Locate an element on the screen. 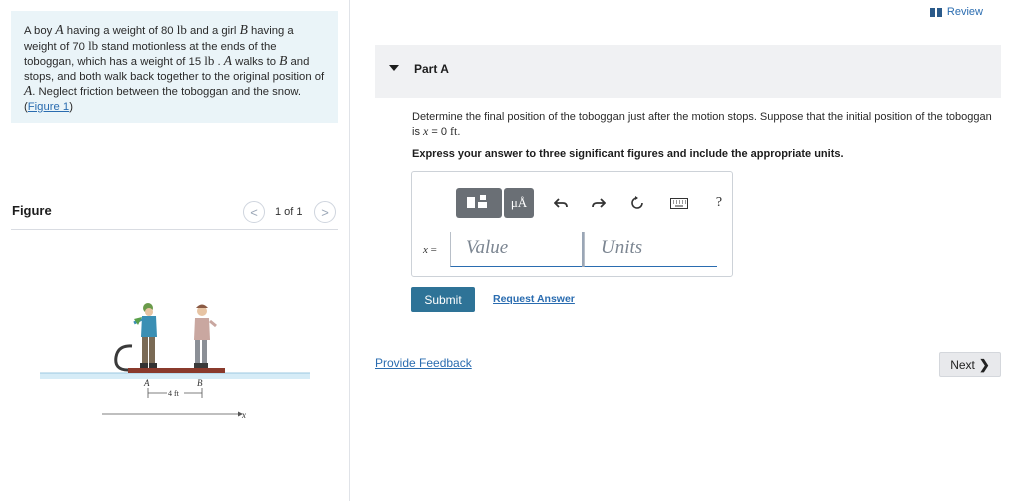  submit-button: Submit is located at coordinates (443, 299).